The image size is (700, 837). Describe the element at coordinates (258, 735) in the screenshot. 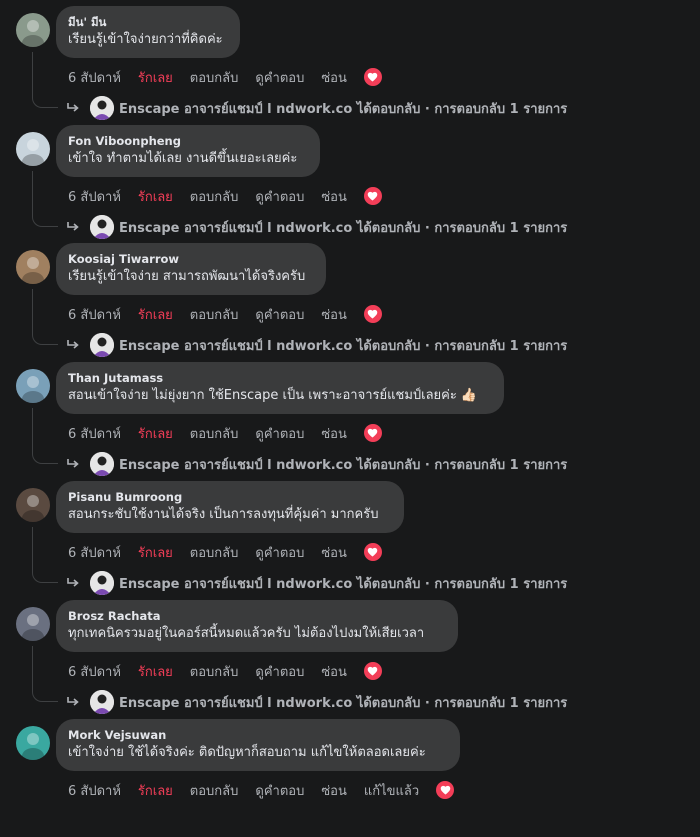

I see `comment-author: Mork Vejsuwan` at that location.